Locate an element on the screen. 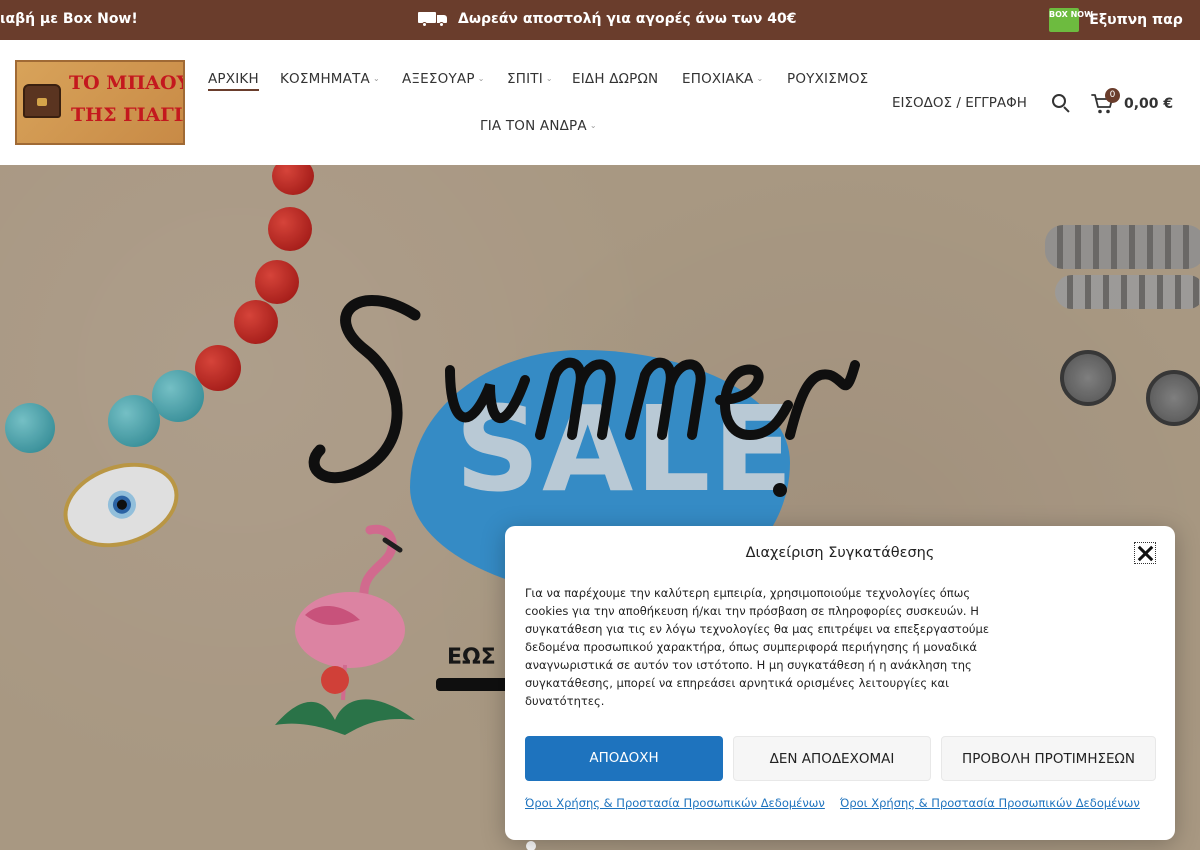 The height and width of the screenshot is (850, 1200). promo-text-right: Έξυπνη παρ is located at coordinates (1135, 20).